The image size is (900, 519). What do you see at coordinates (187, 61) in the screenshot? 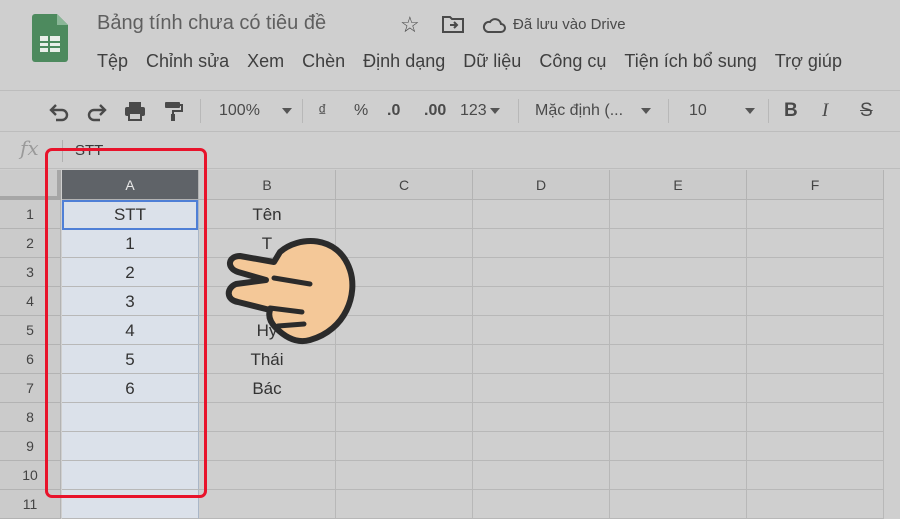
I see `menu-edit: Chỉnh sửa` at bounding box center [187, 61].